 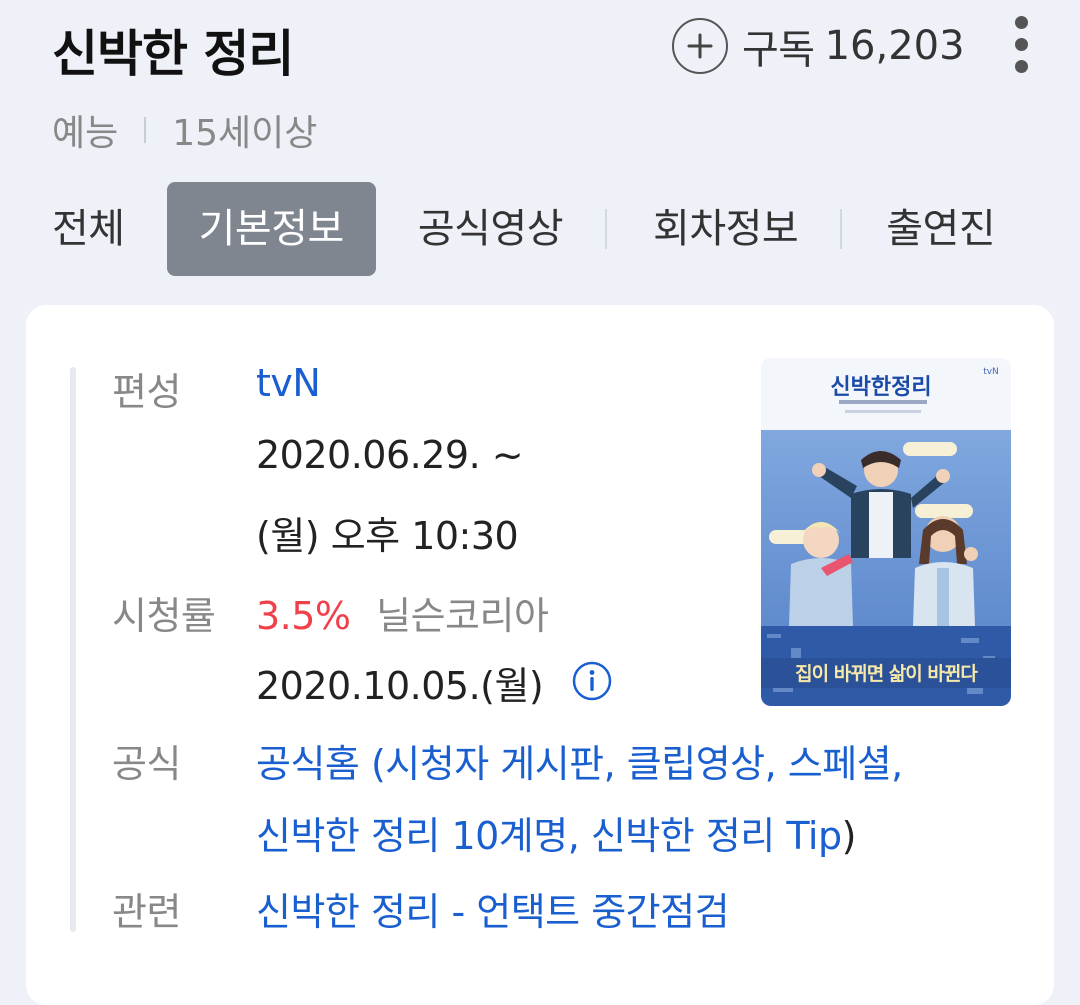 I want to click on program-poster: 신박한정리 tvN 집이 바뀌면 삶이 바뀐다, so click(x=886, y=532).